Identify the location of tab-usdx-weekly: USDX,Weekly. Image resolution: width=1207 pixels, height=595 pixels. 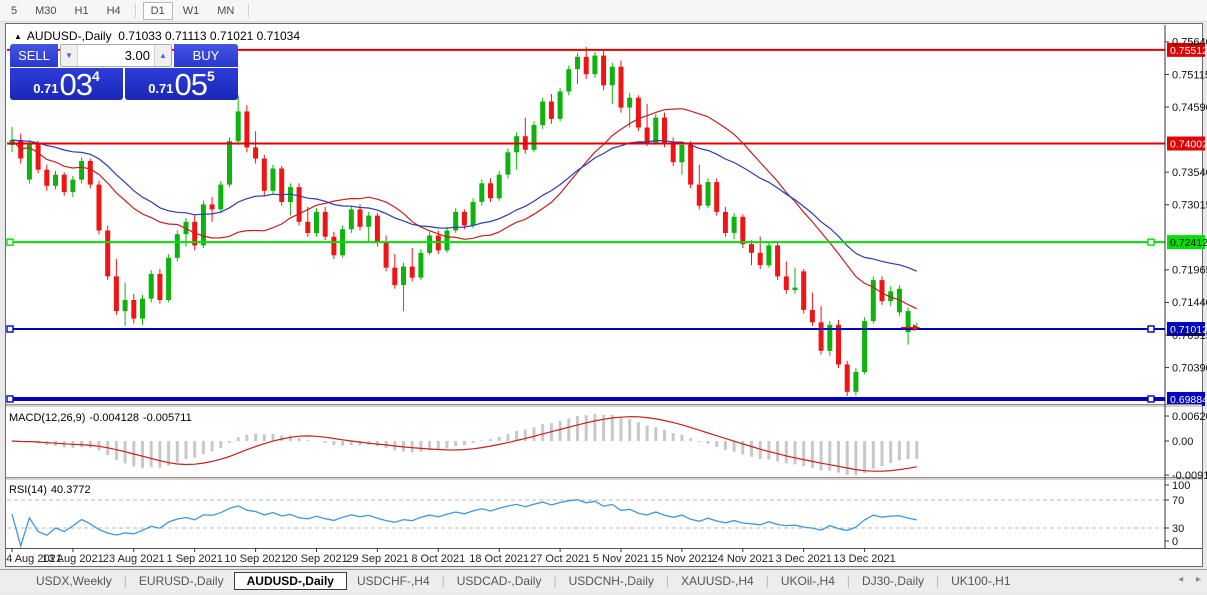
(74, 581).